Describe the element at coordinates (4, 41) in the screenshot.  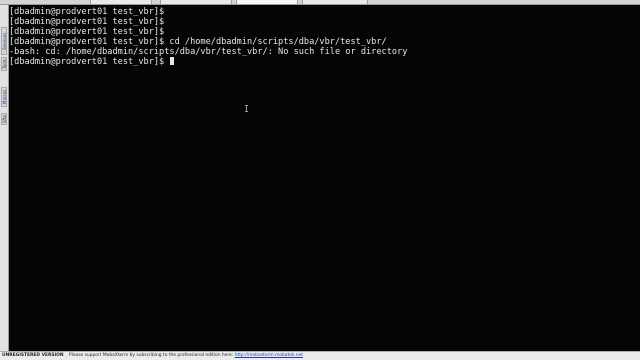
I see `side-tab-sessions: Sessions` at that location.